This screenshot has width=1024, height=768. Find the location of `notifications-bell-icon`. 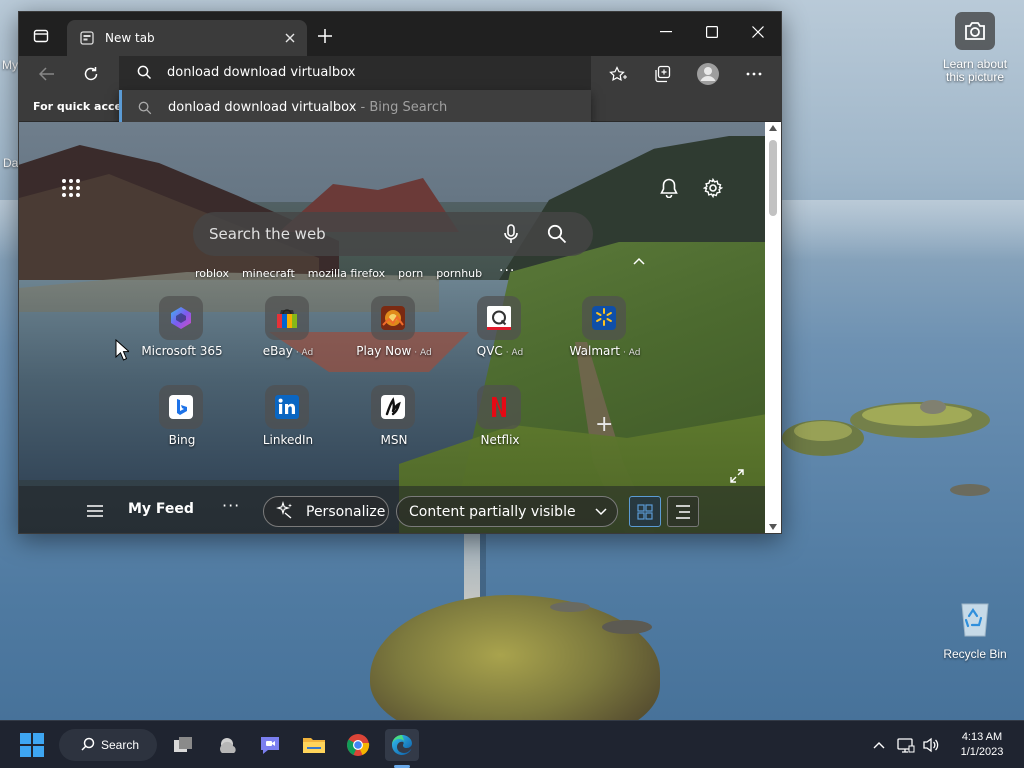

notifications-bell-icon is located at coordinates (669, 188).